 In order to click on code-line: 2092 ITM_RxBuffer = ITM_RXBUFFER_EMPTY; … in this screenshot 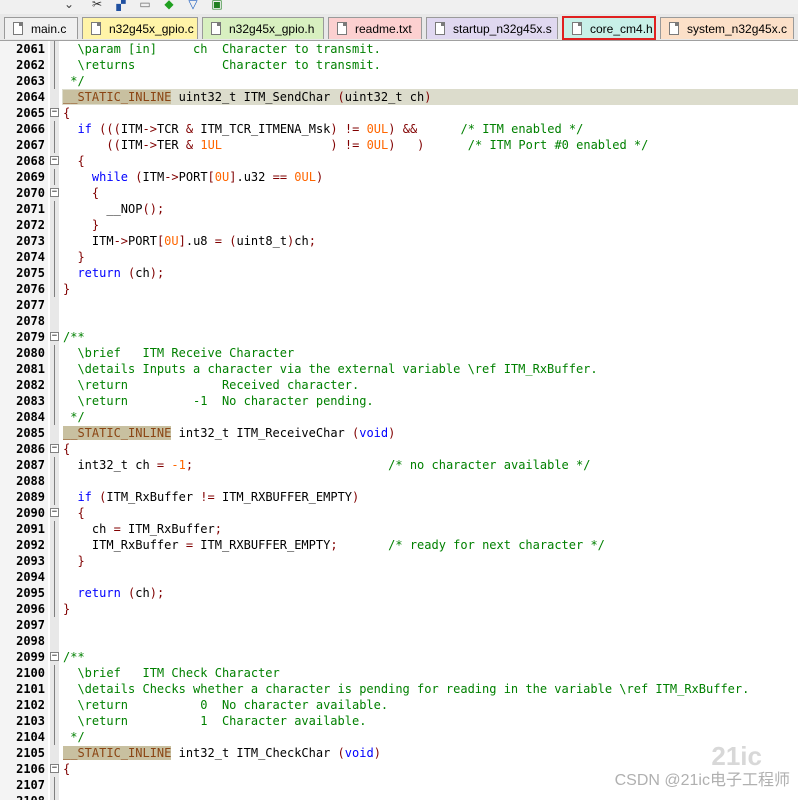, I will do `click(399, 545)`.